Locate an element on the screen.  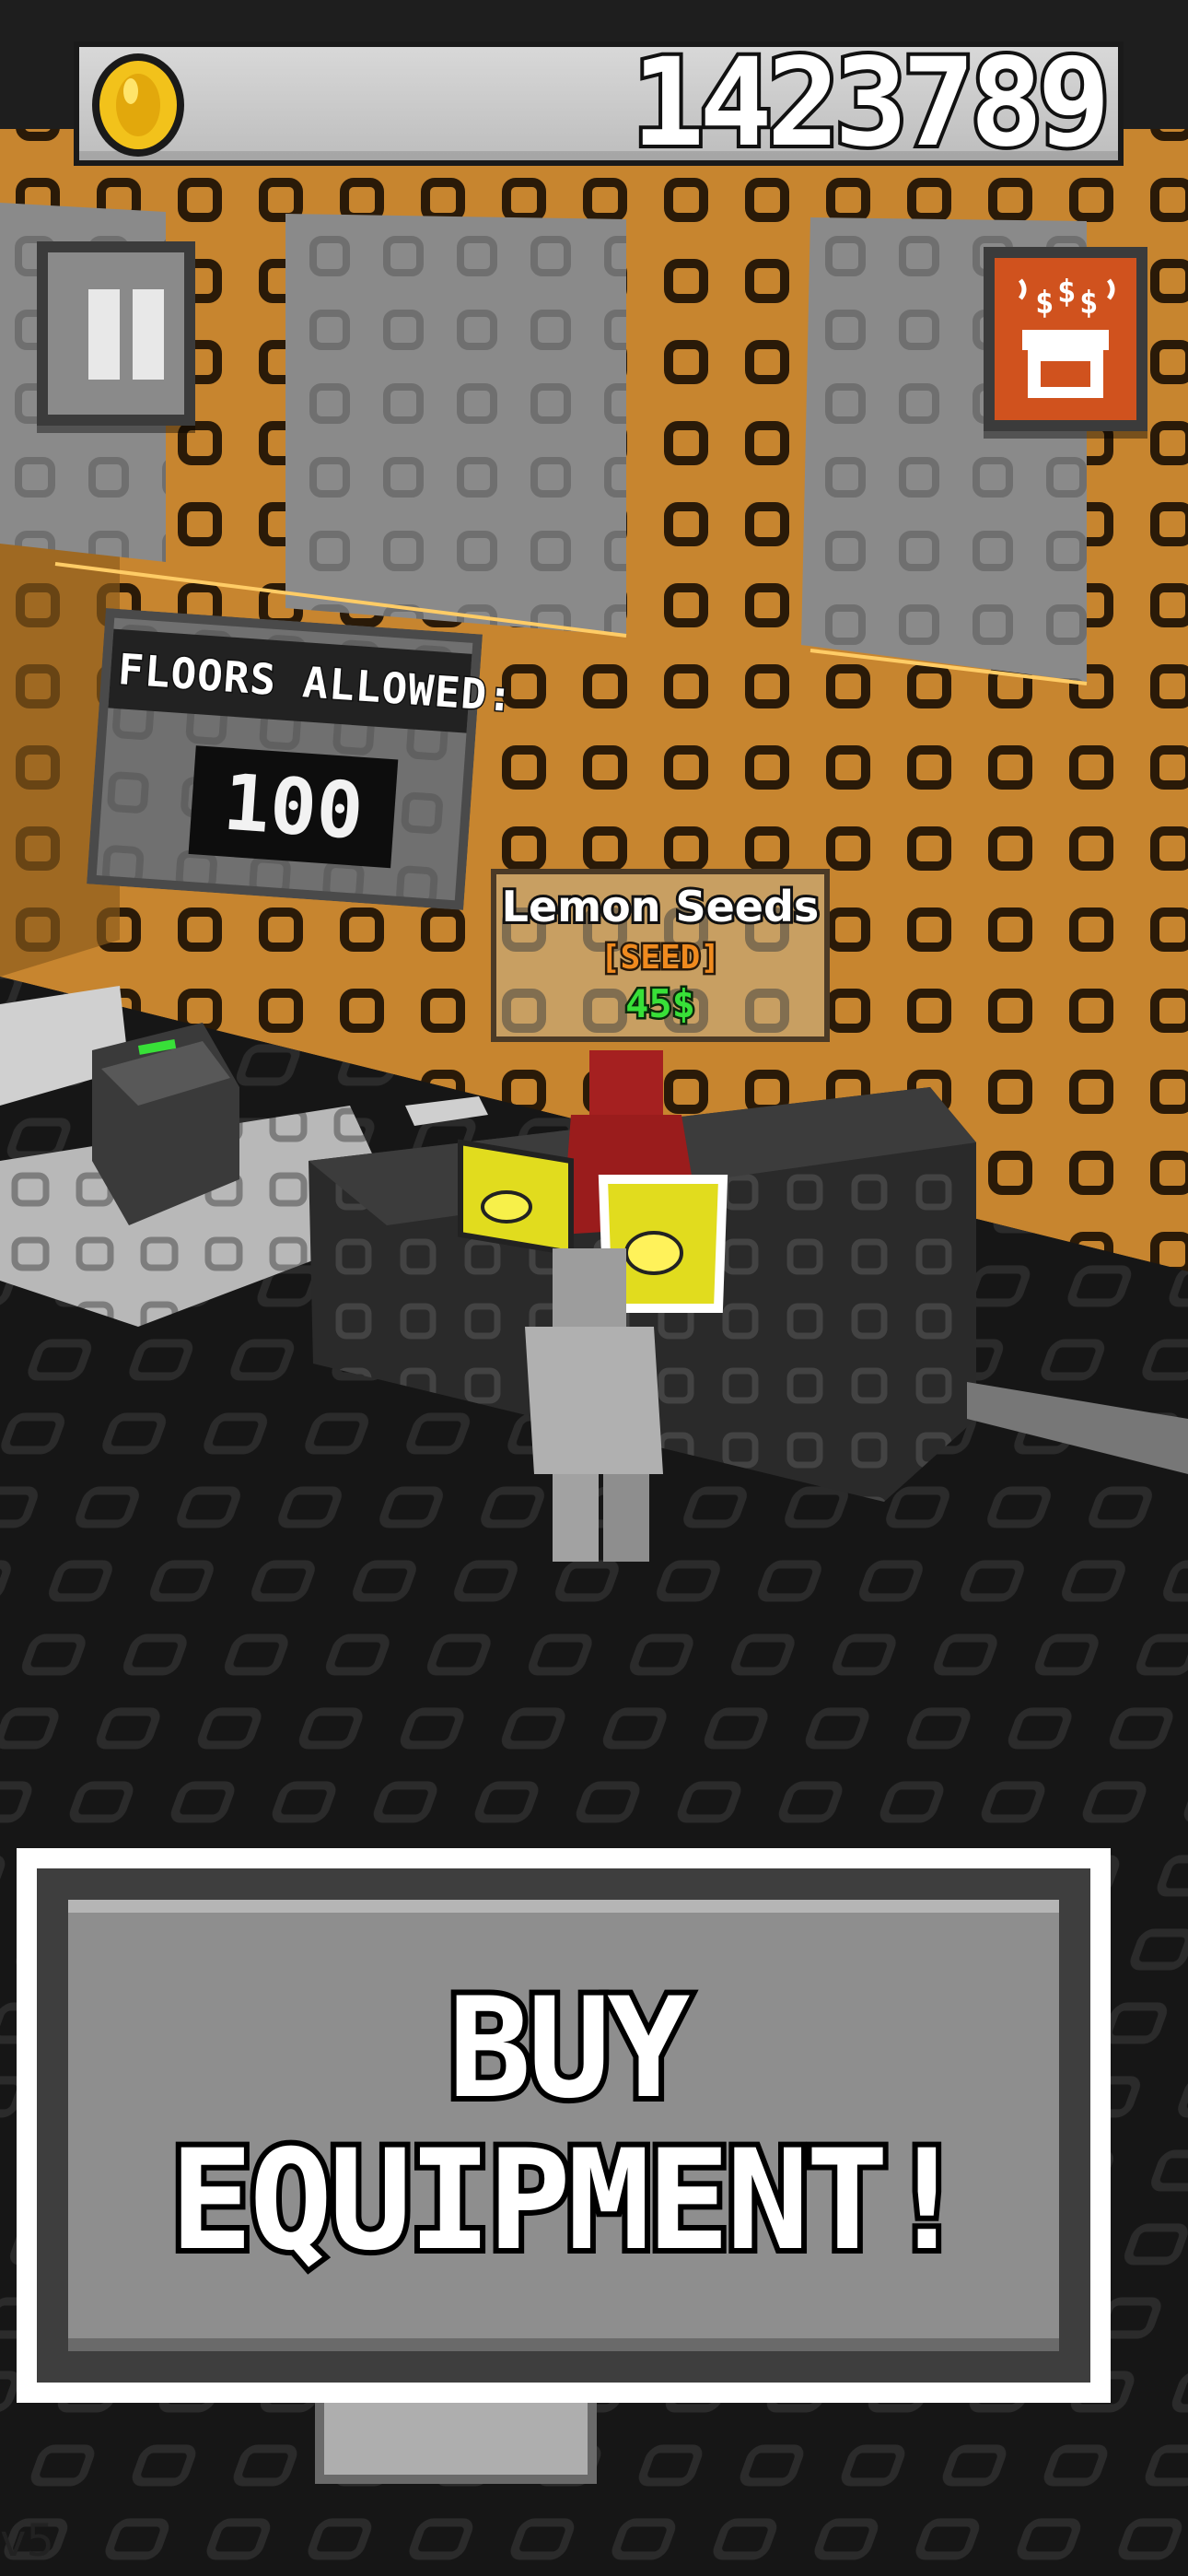
floors-allowed-box: 100 is located at coordinates (294, 807).